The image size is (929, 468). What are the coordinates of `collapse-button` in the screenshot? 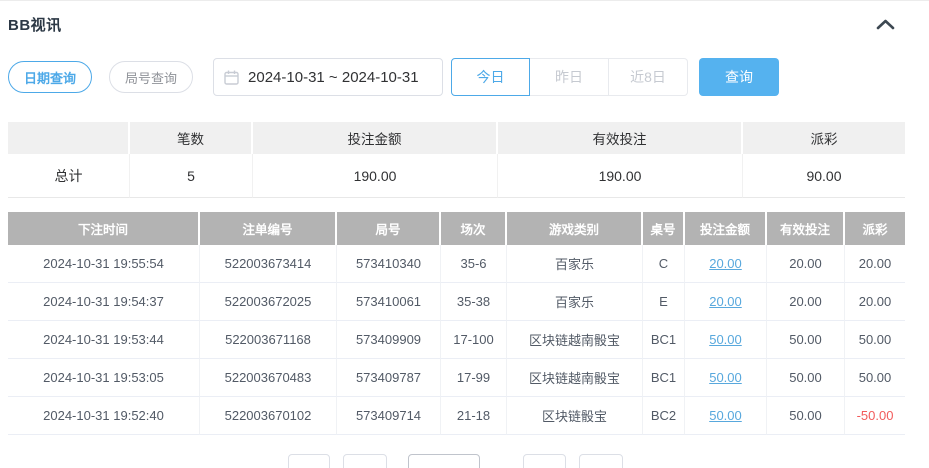 It's located at (885, 24).